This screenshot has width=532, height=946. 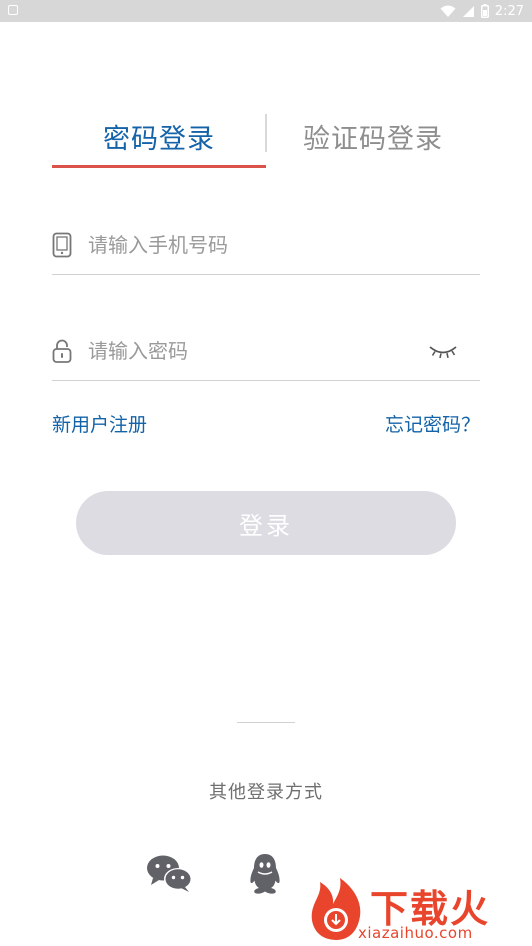 What do you see at coordinates (248, 351) in the screenshot?
I see `password-input` at bounding box center [248, 351].